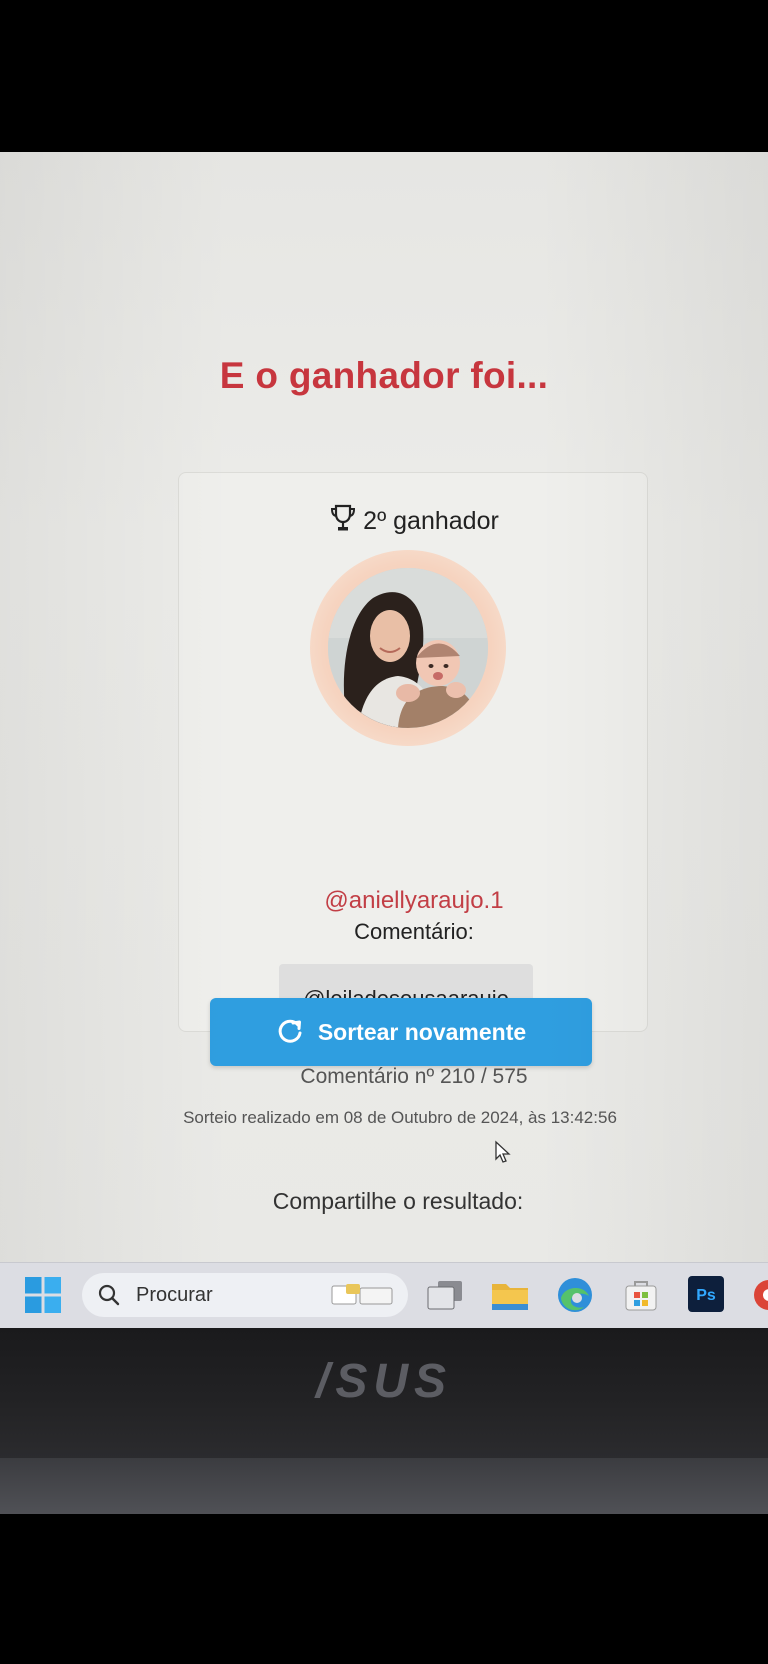 This screenshot has width=768, height=1664. Describe the element at coordinates (575, 1297) in the screenshot. I see `edge-icon` at that location.